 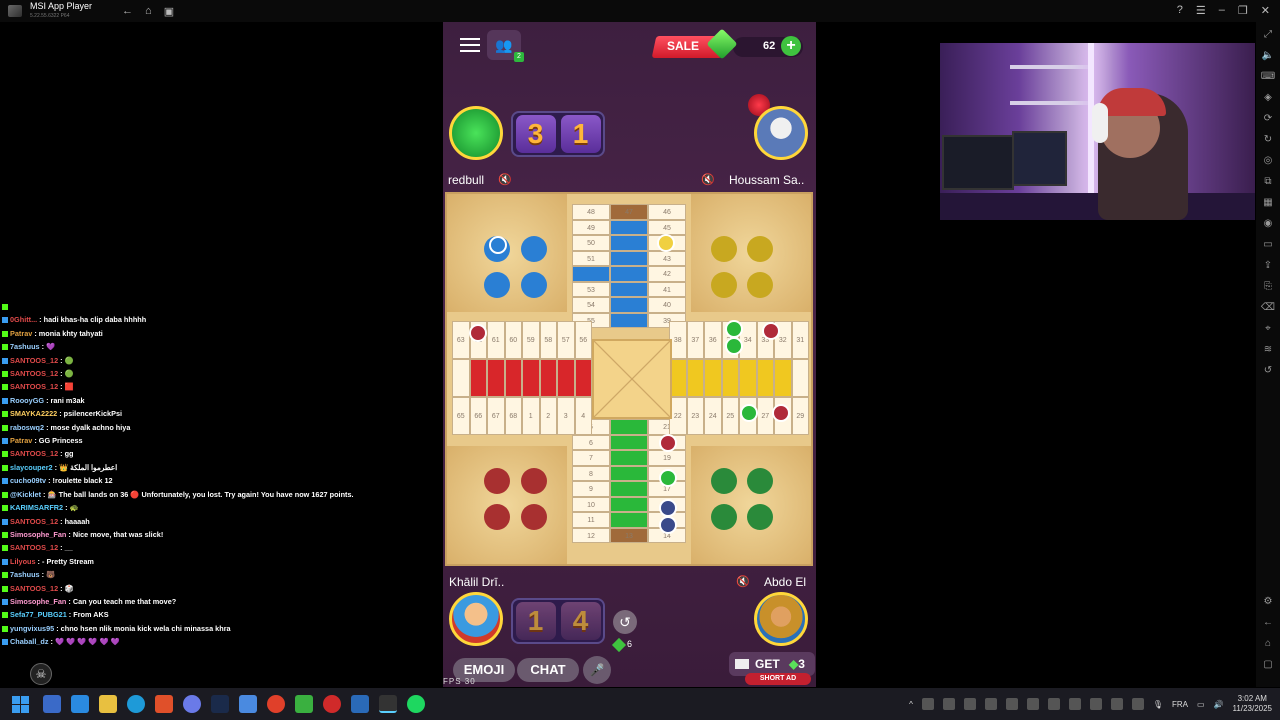 What do you see at coordinates (27, 427) in the screenshot?
I see `chat-username: raboswq2` at bounding box center [27, 427].